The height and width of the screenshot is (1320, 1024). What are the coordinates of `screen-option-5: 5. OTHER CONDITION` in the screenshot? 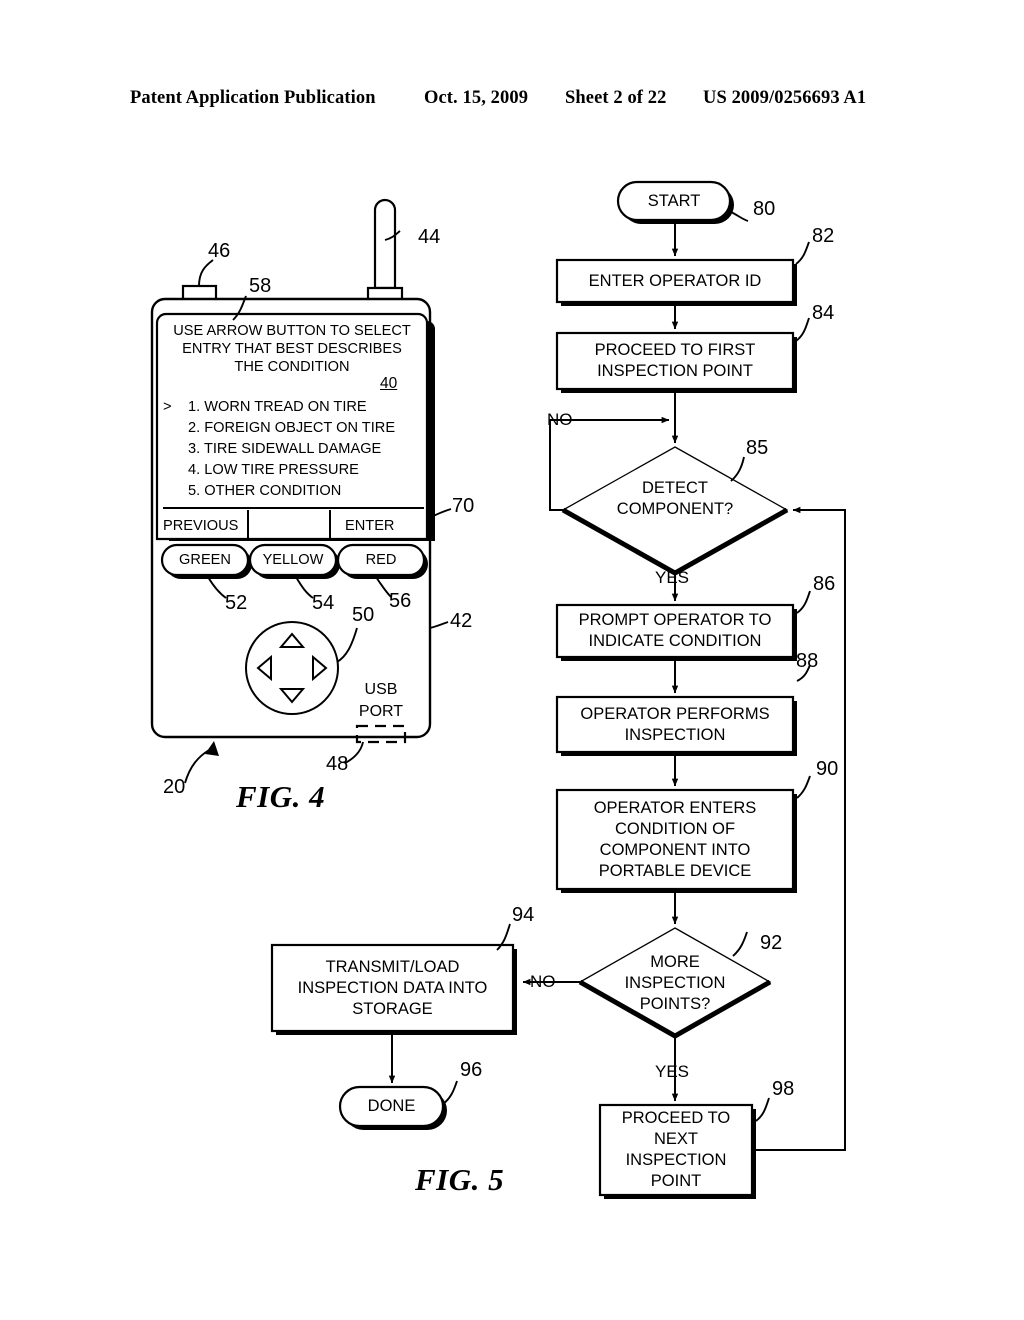 It's located at (264, 491).